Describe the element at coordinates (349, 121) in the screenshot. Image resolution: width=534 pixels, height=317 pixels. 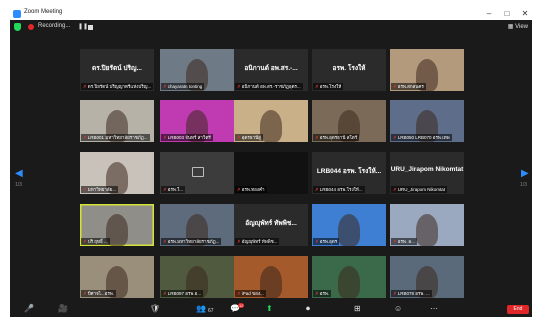
I see `participant-tile: ✗อรพ.อุดรธานี สโตร์` at that location.